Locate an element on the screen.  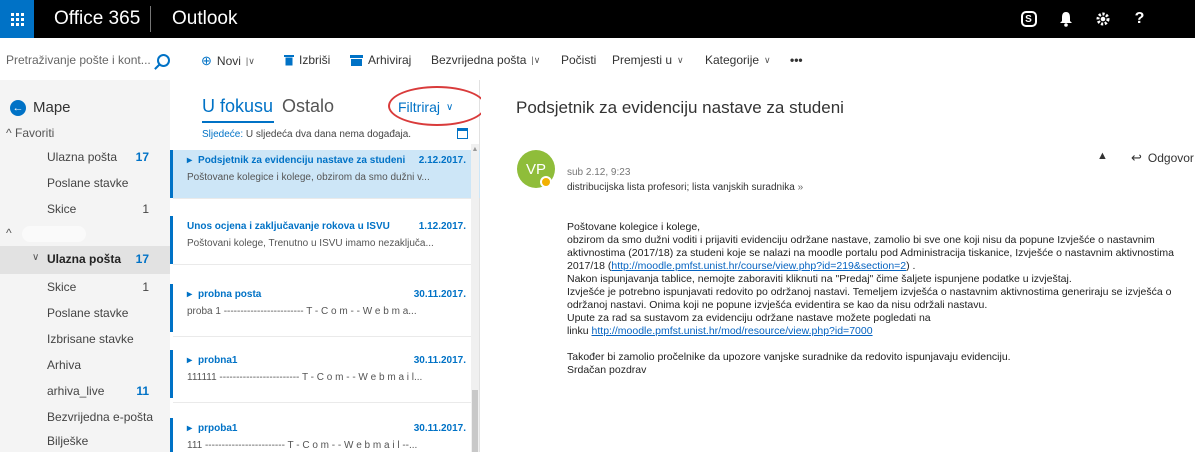
folder-item-inbox-favorite: Ulazna pošta 17 is located at coordinates (85, 158).